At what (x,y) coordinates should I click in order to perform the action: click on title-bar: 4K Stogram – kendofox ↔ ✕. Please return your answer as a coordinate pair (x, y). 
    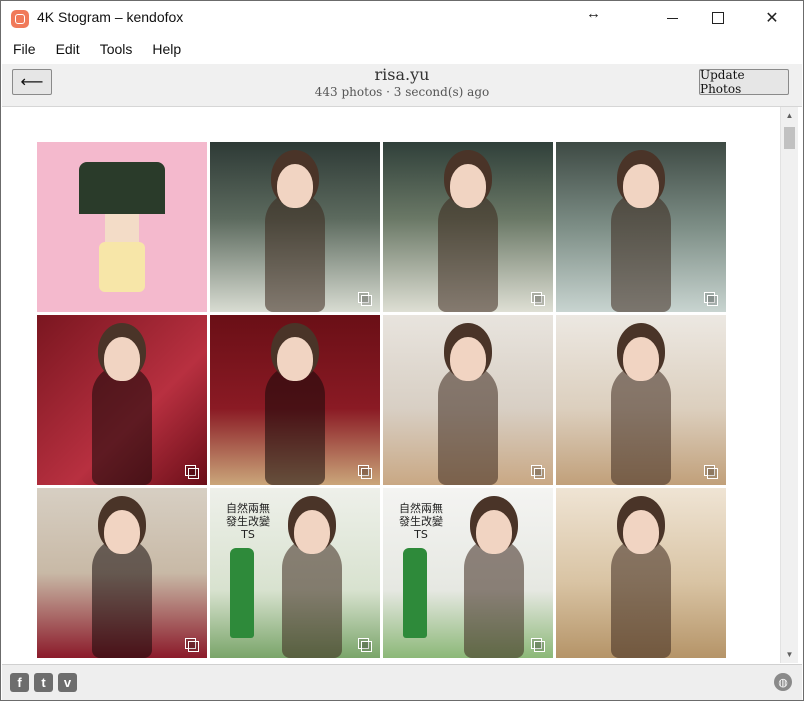
    Looking at the image, I should click on (402, 18).